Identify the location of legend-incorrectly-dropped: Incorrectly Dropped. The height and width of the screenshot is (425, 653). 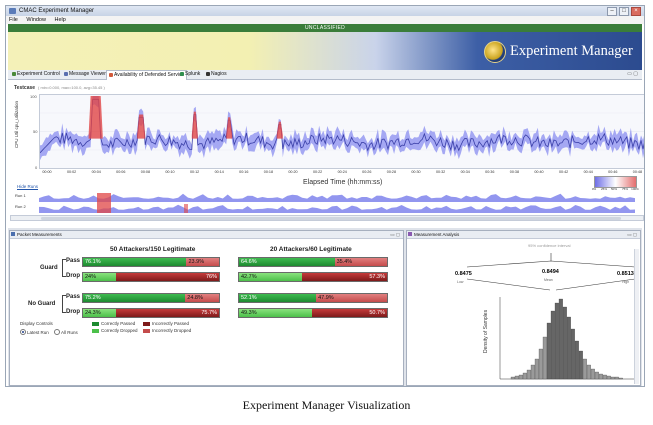
(167, 330).